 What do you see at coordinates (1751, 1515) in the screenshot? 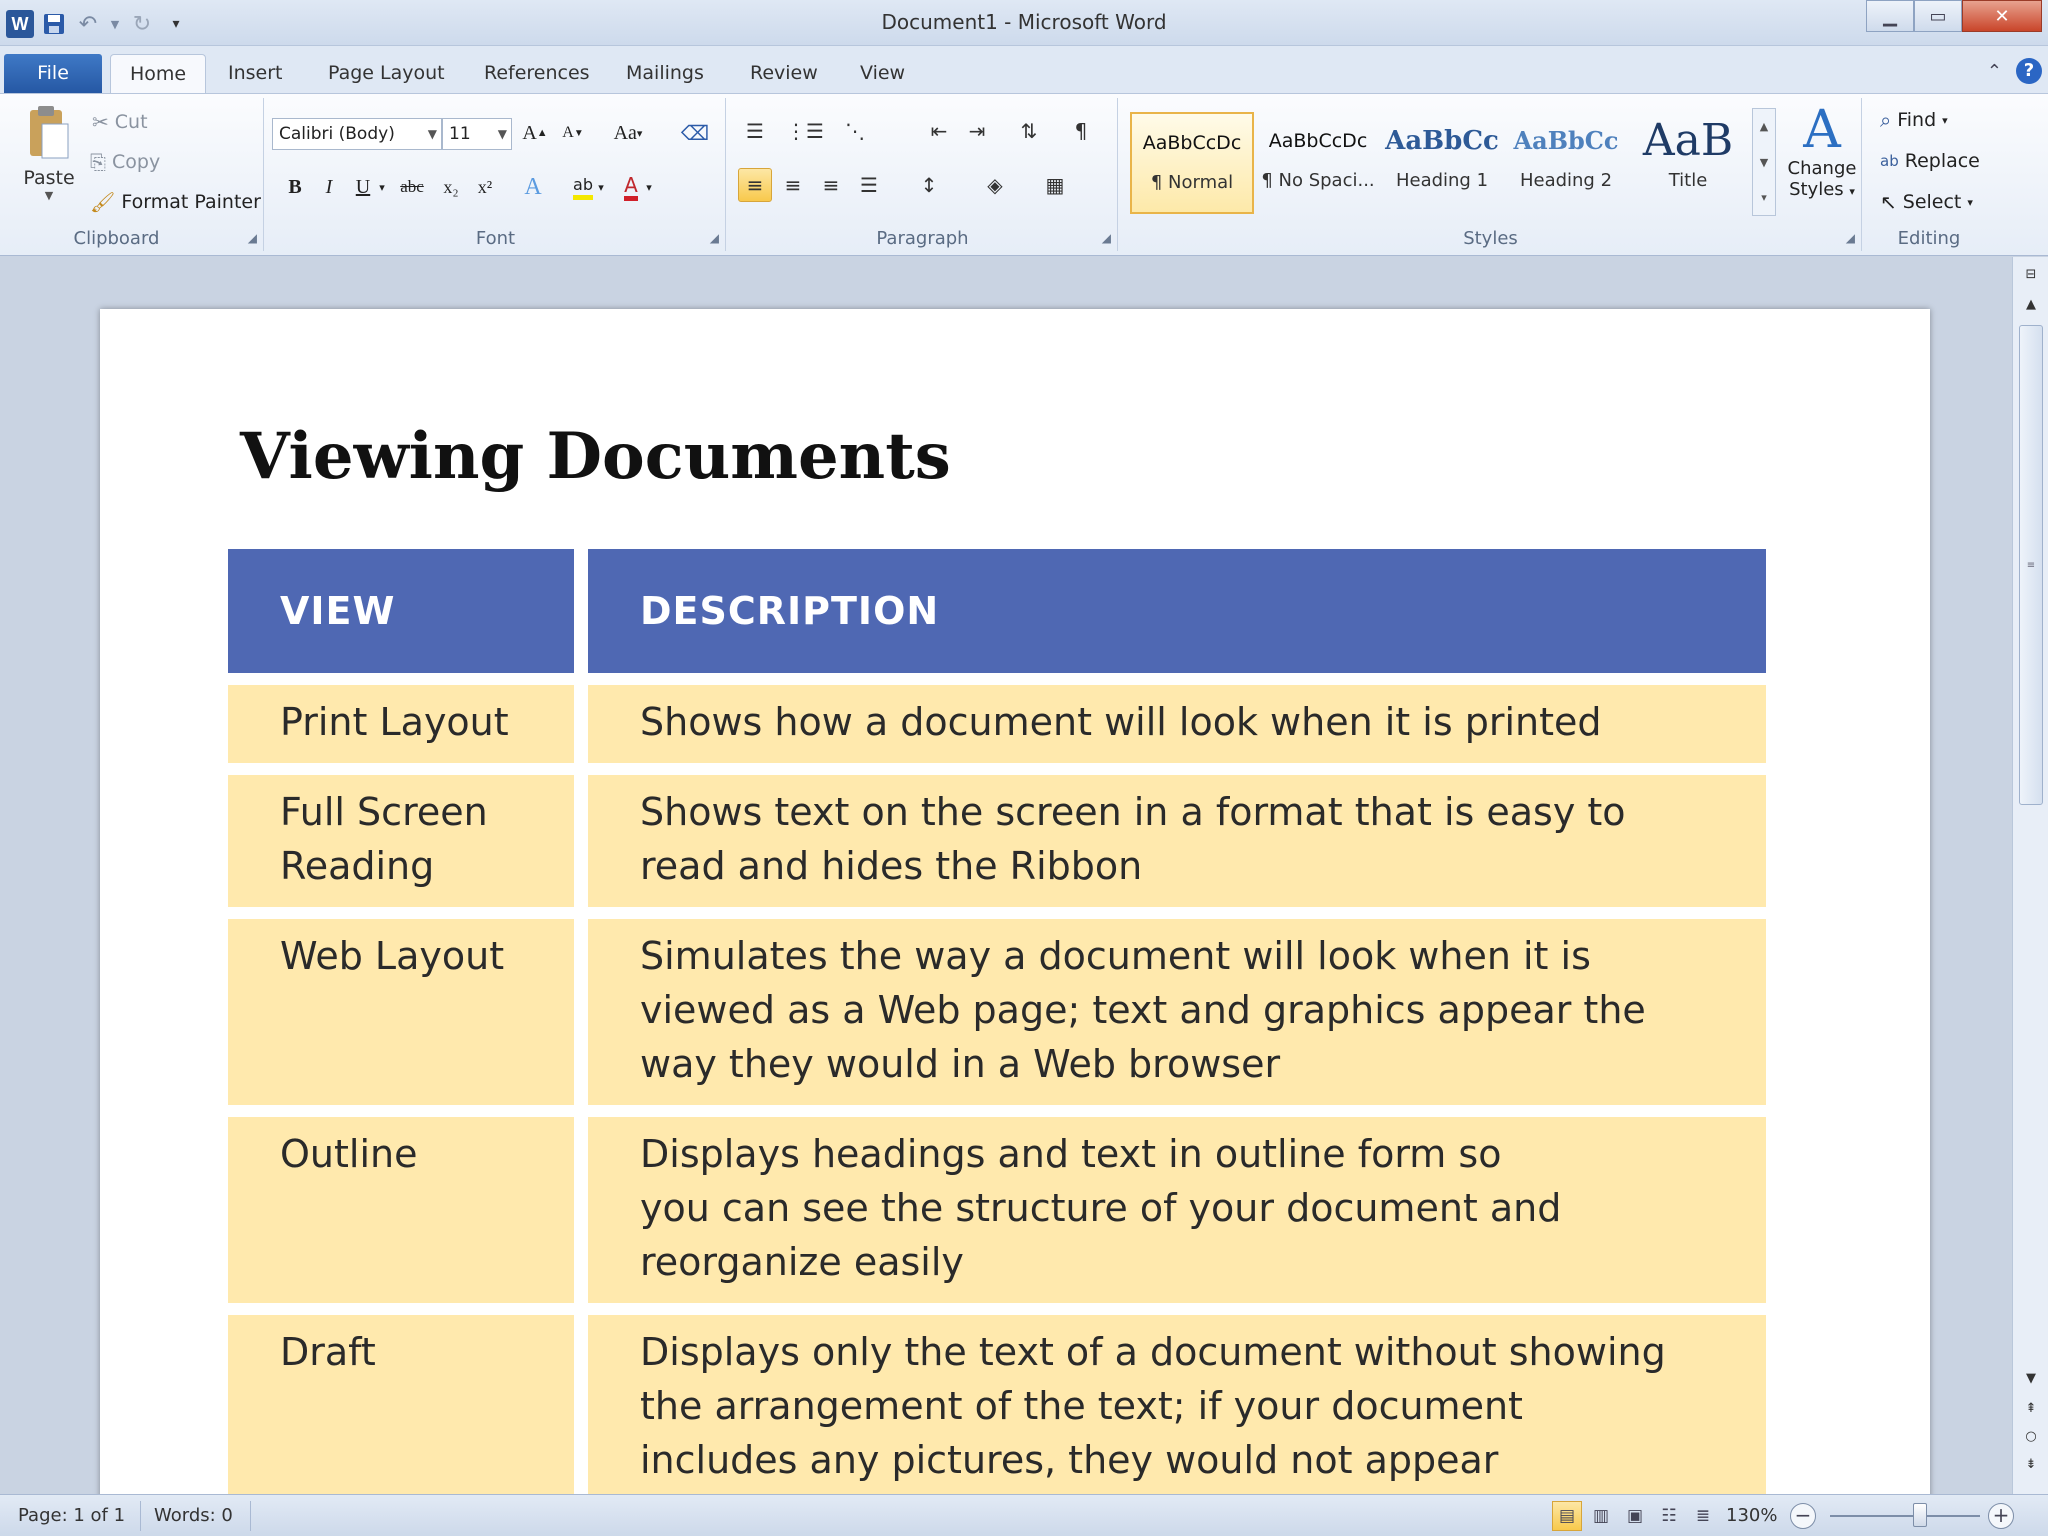
I see `zoom-level: 130%` at bounding box center [1751, 1515].